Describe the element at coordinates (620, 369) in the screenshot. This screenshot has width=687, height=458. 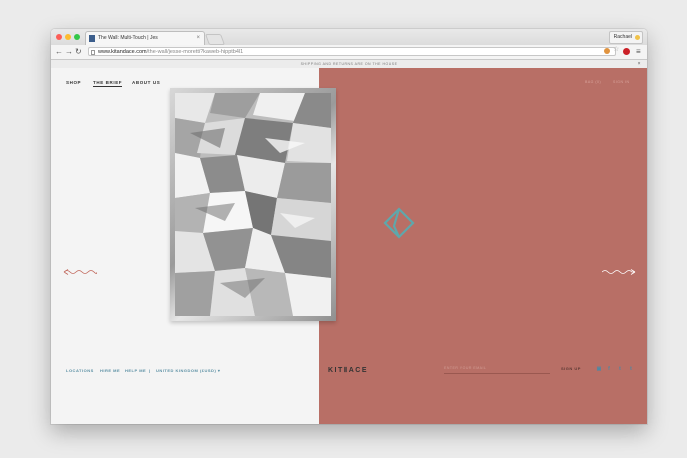
I see `twitter-icon: t` at that location.